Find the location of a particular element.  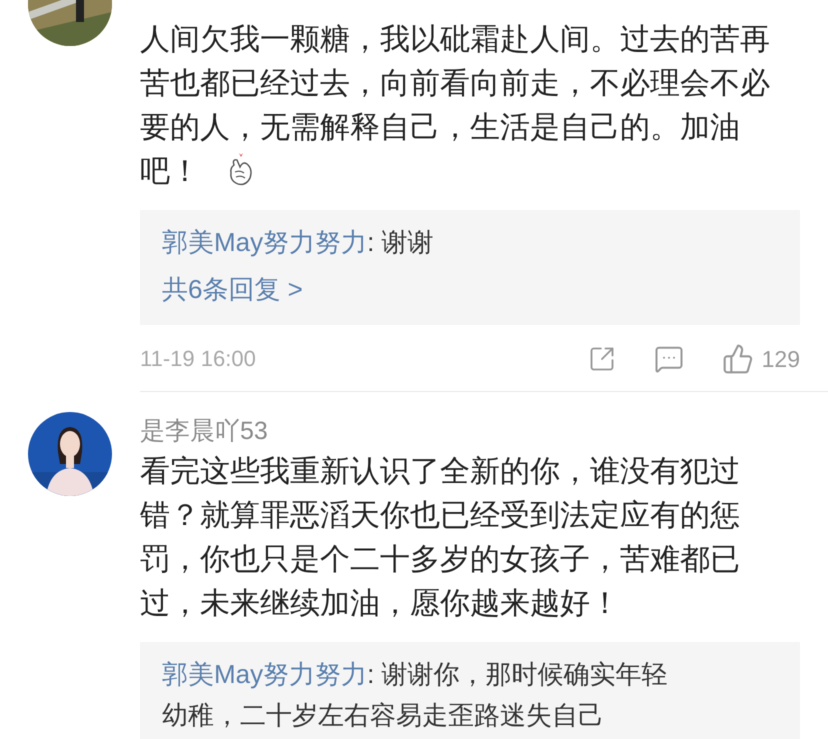

username: 是李晨吖53 is located at coordinates (484, 431).